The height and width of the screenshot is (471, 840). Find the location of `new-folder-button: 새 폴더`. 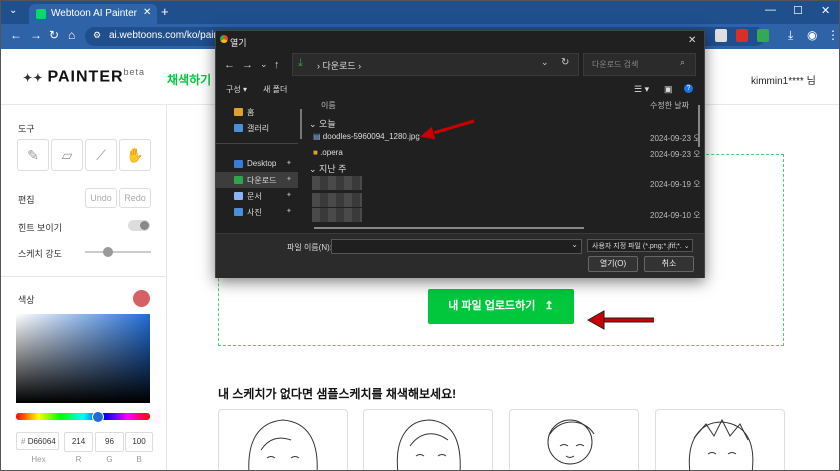

new-folder-button: 새 폴더 is located at coordinates (275, 89).